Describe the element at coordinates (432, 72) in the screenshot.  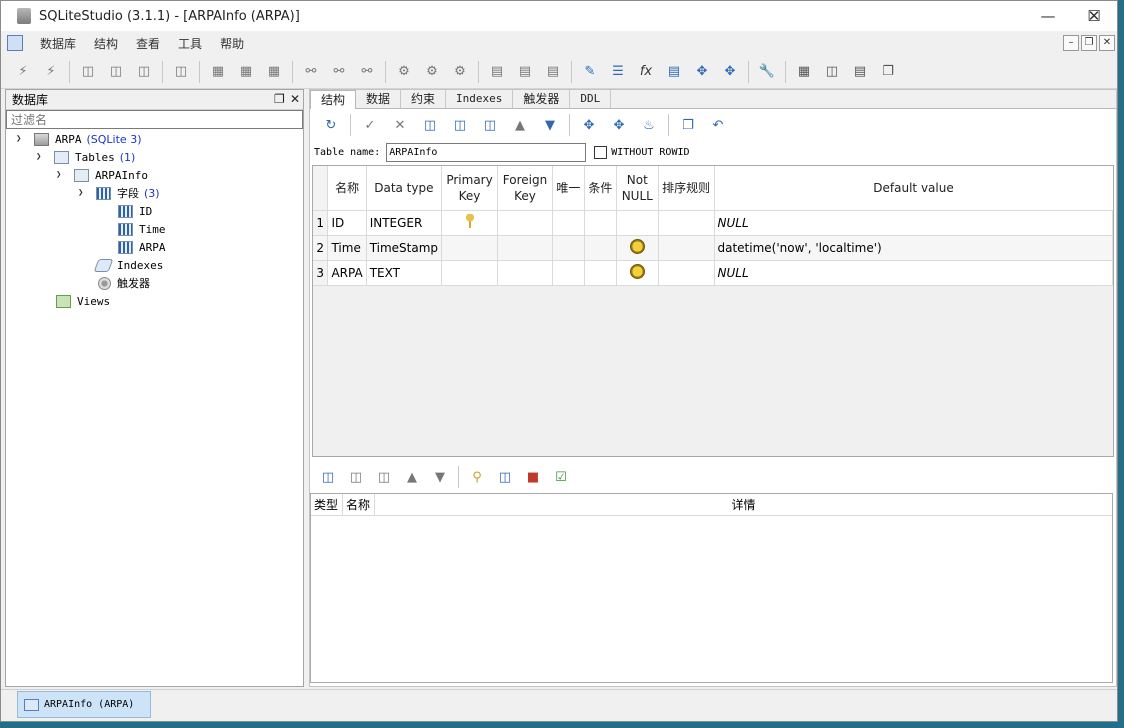
I see `edit-trigger-icon: ⚙` at that location.